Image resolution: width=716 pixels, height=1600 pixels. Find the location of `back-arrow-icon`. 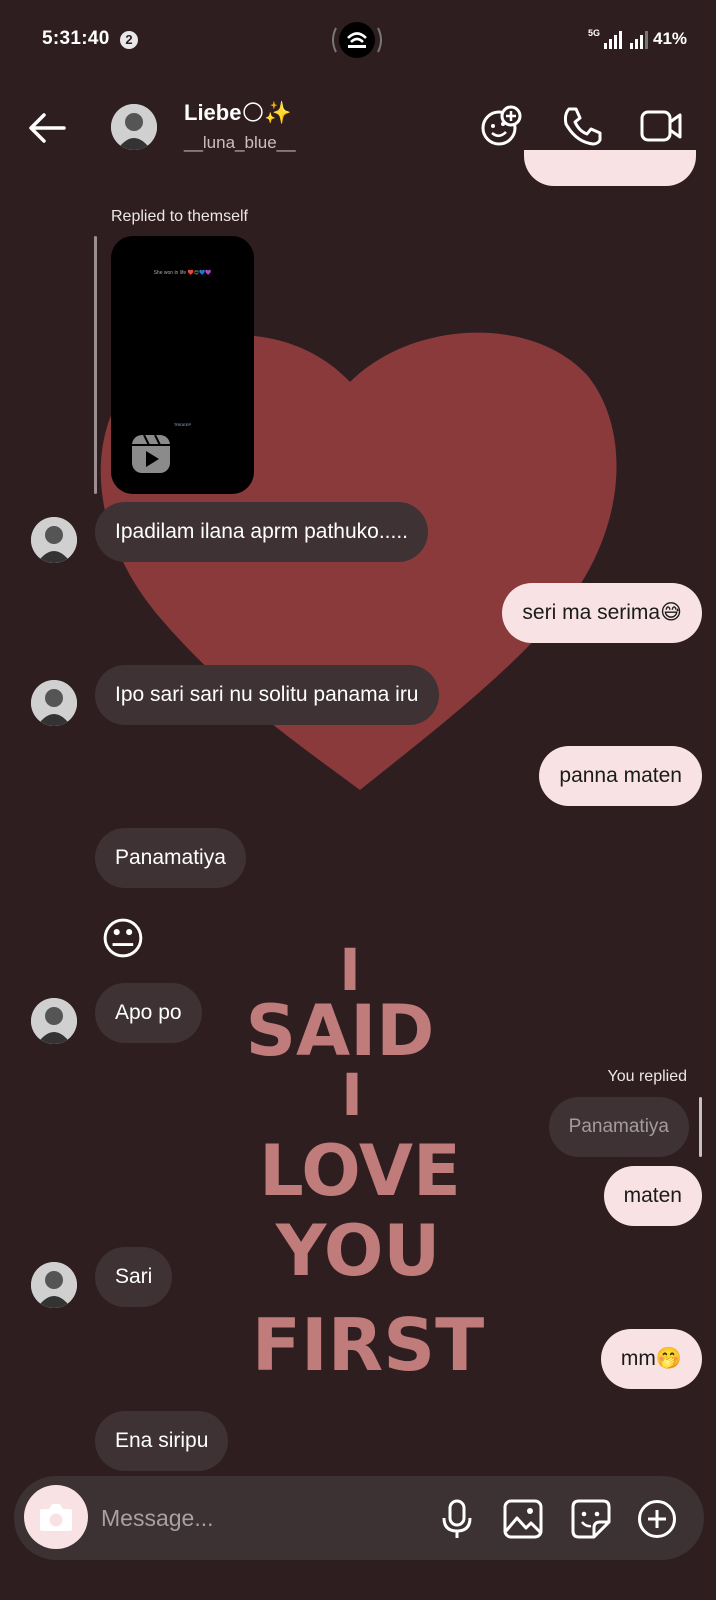

back-arrow-icon is located at coordinates (48, 128).